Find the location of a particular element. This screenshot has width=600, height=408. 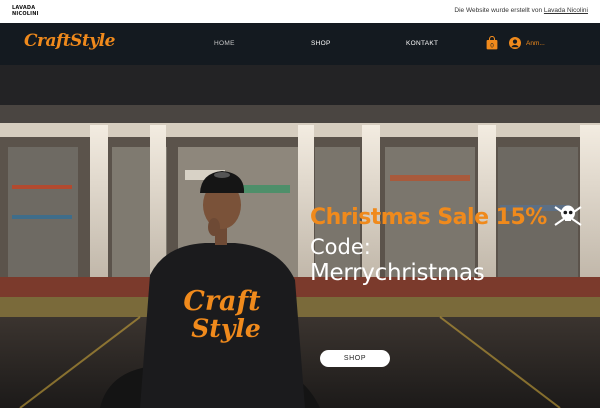

shopping-bag-icon: 0 is located at coordinates (492, 42).